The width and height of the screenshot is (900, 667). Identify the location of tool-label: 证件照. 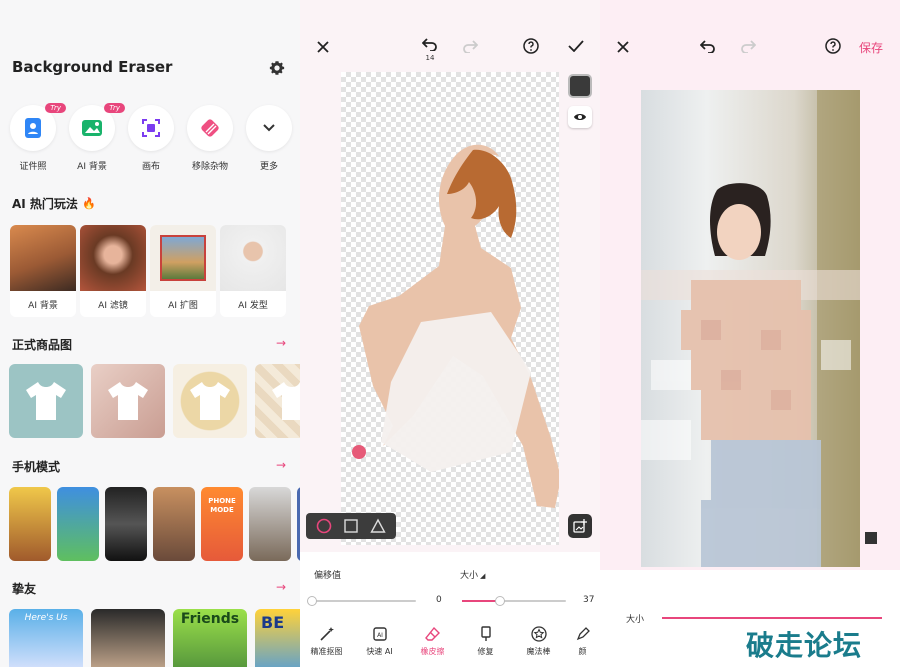
(33, 167).